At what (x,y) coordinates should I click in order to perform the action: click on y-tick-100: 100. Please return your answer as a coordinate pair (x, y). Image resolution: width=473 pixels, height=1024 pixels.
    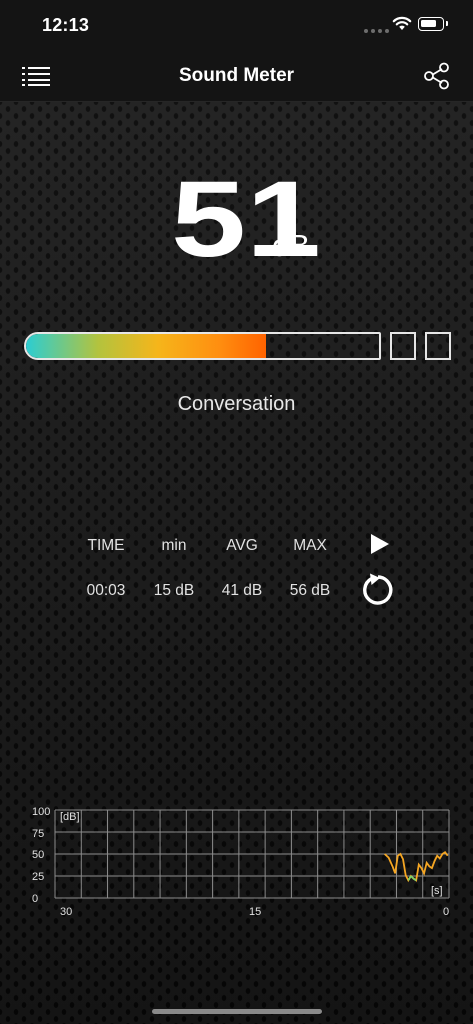
    Looking at the image, I should click on (41, 812).